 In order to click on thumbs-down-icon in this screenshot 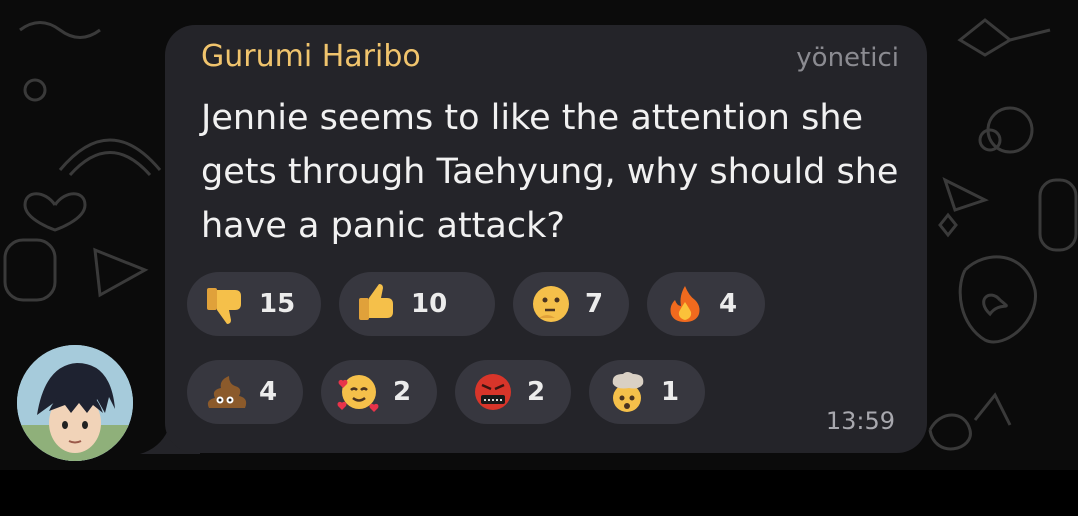, I will do `click(224, 306)`.